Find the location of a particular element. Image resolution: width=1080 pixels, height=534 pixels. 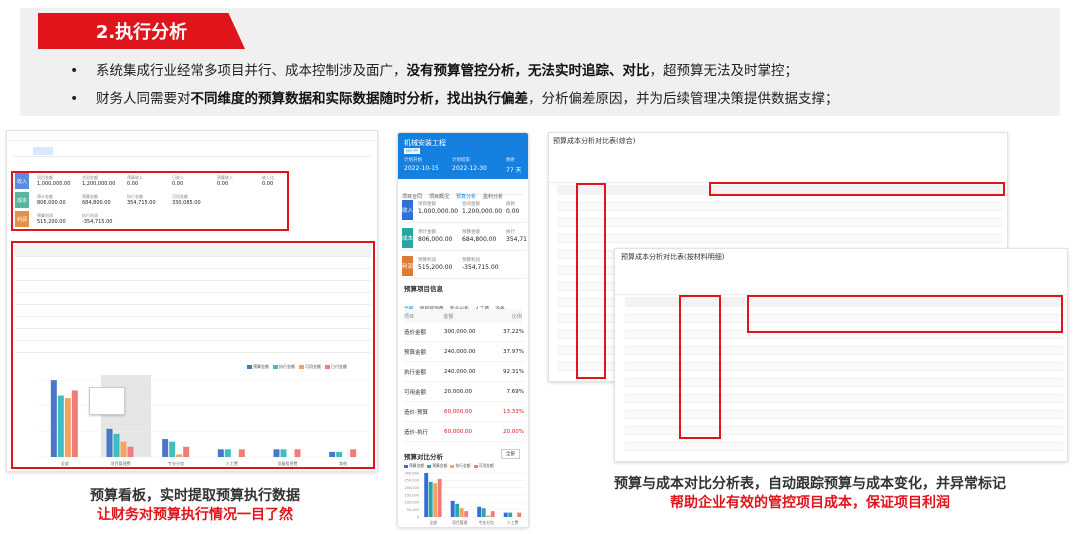

chart-tooltip is located at coordinates (107, 401).